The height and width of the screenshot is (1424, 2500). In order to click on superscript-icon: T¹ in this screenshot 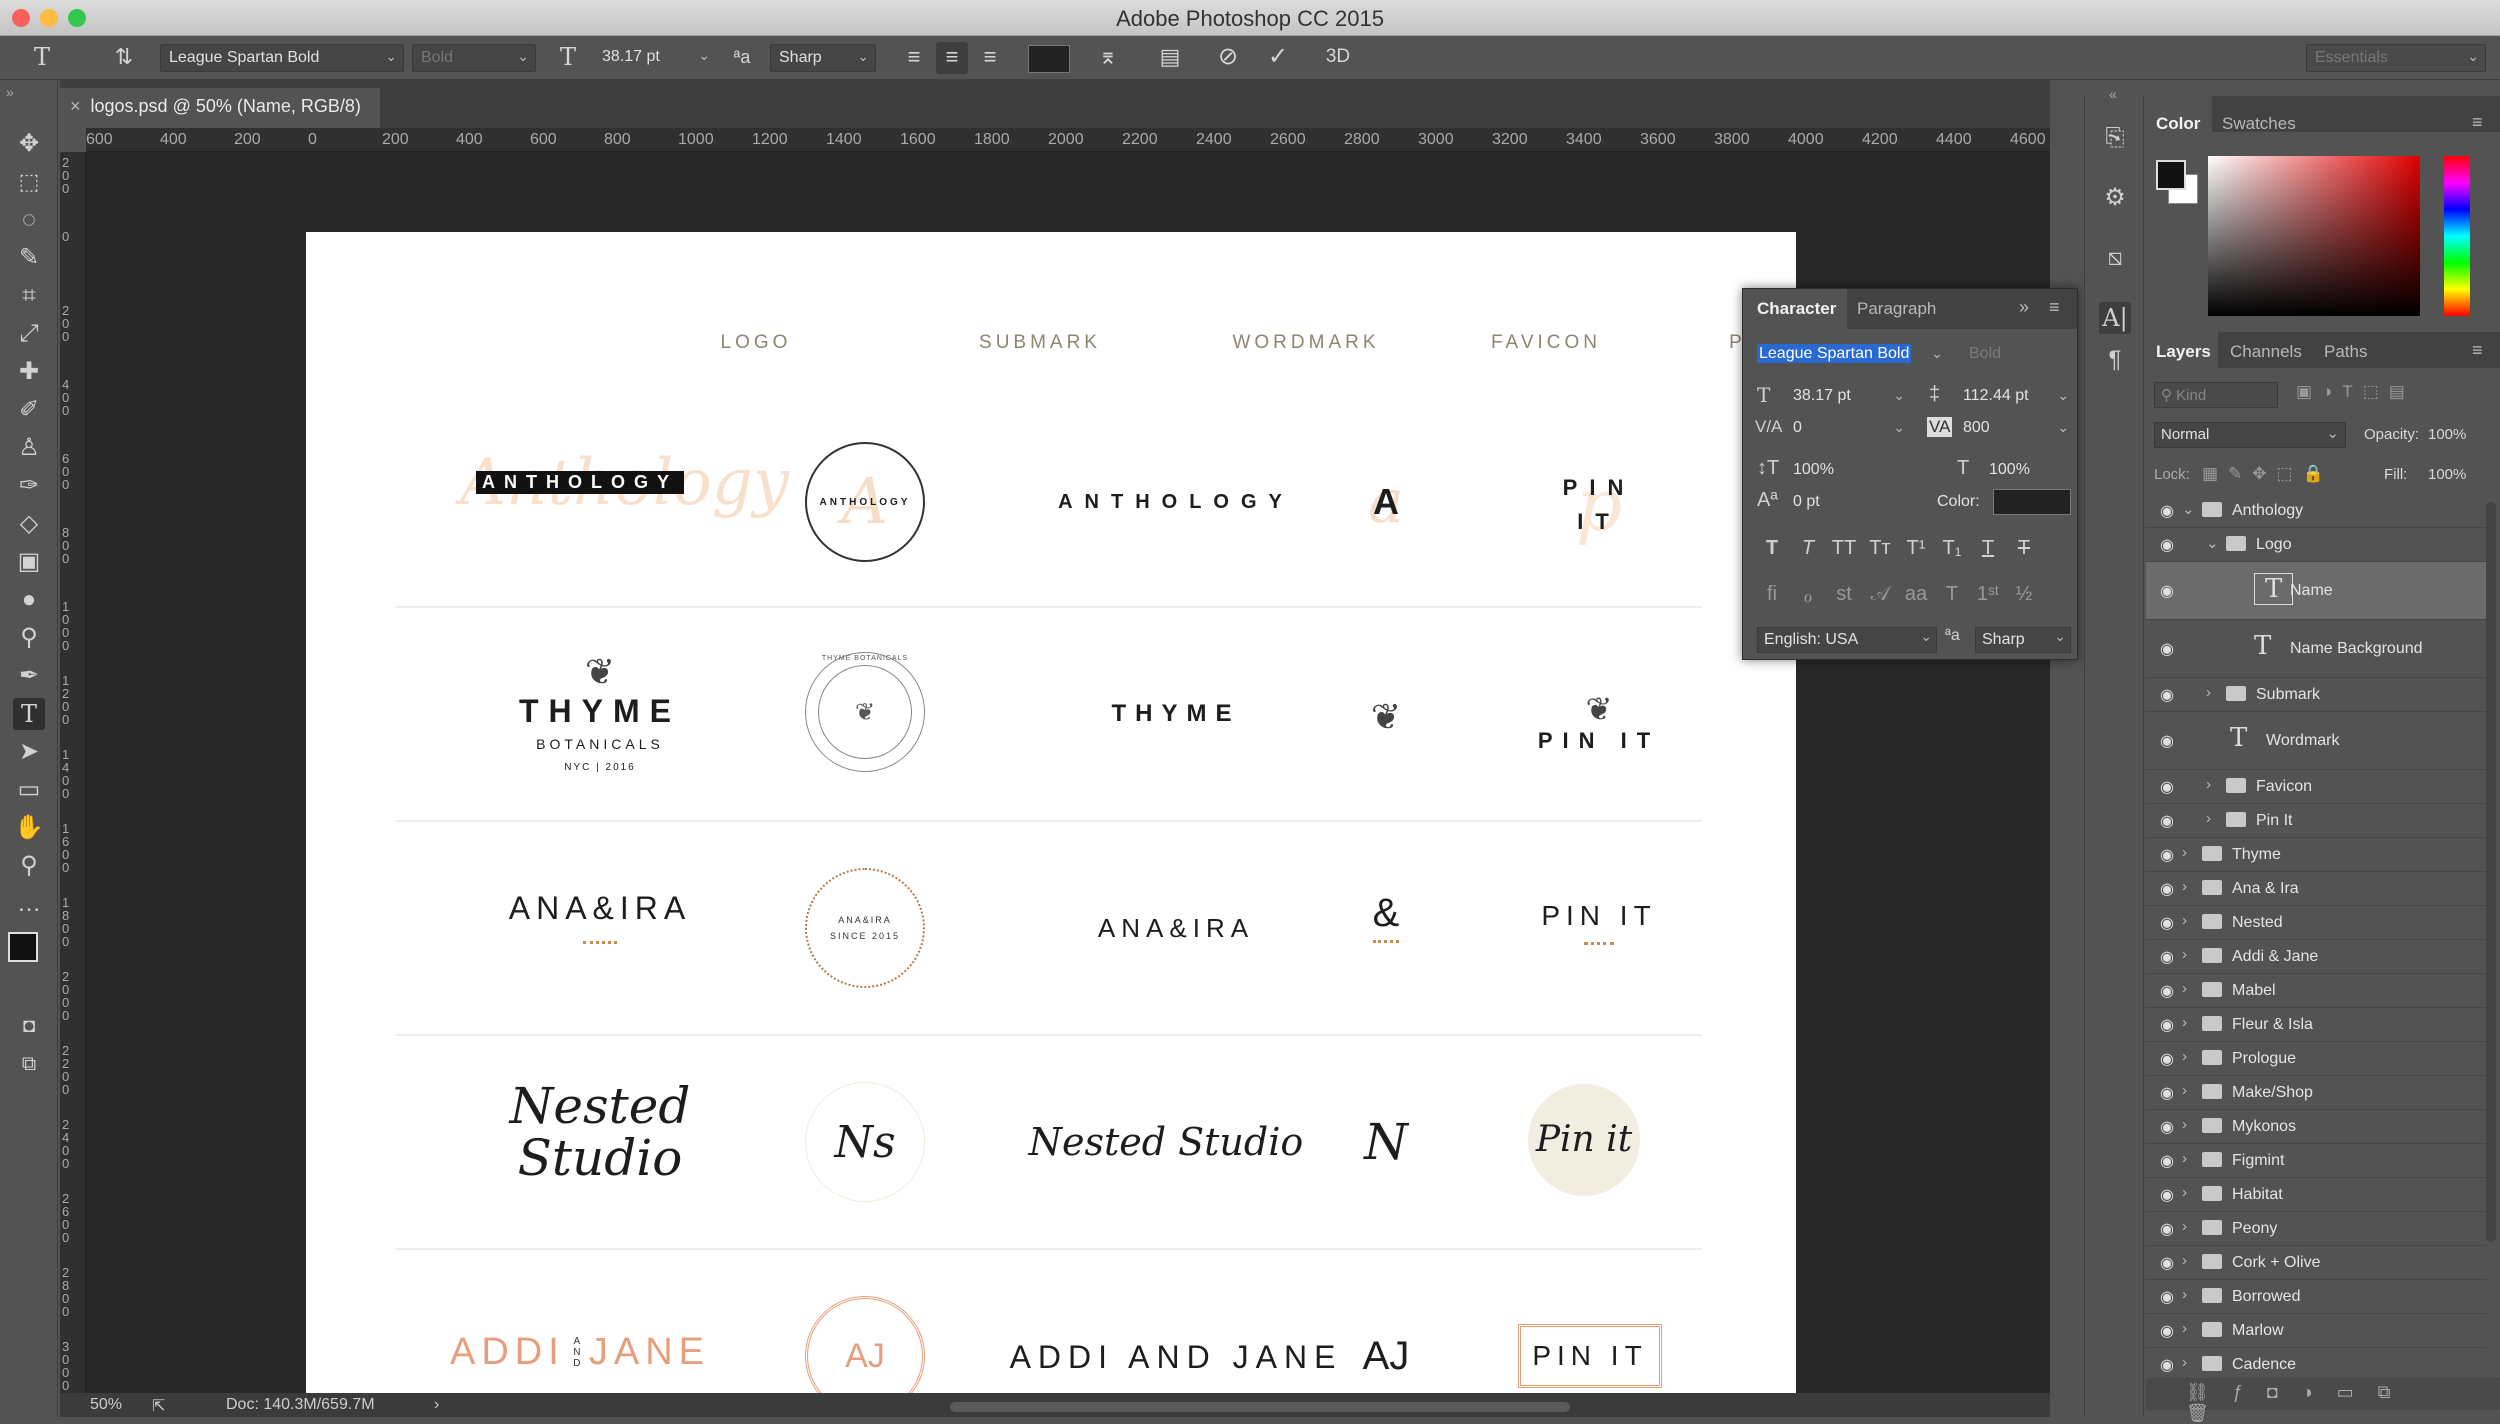, I will do `click(1916, 548)`.